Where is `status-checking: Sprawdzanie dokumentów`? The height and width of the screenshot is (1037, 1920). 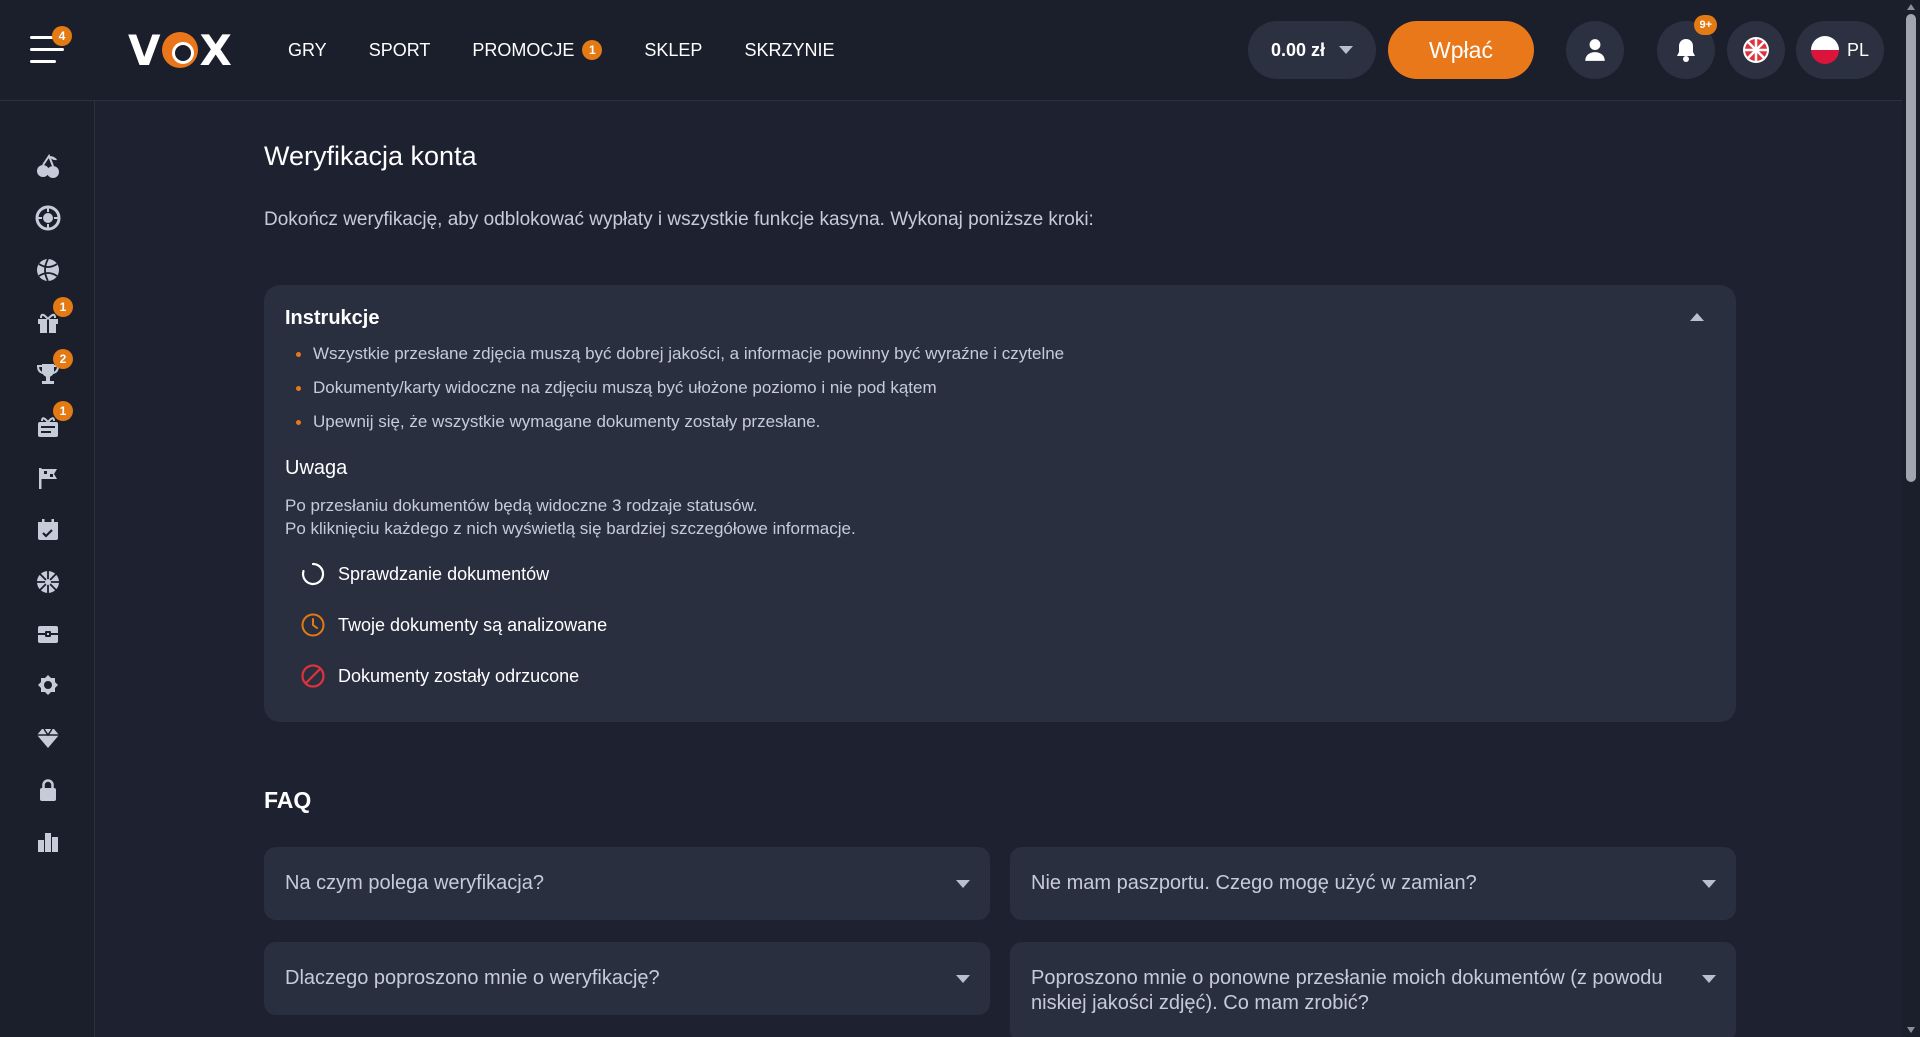
status-checking: Sprawdzanie dokumentów is located at coordinates (453, 574).